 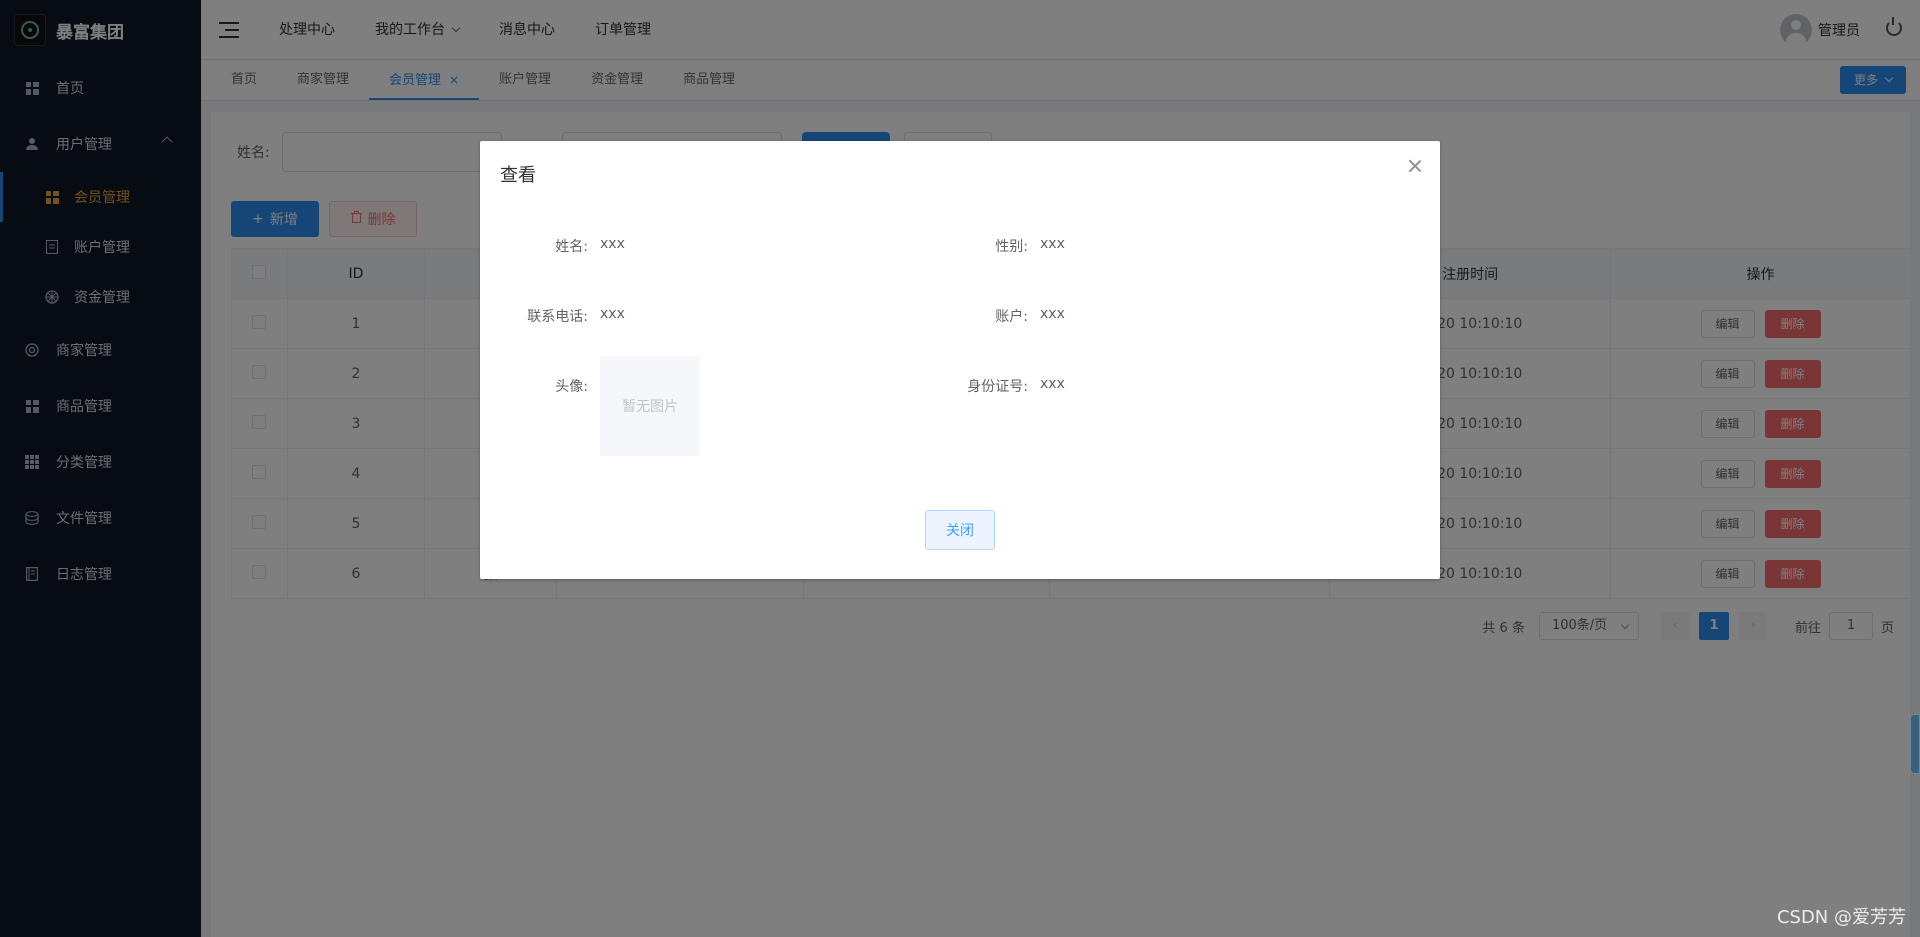 What do you see at coordinates (650, 406) in the screenshot?
I see `avatar-image-placeholder: 暂无图片` at bounding box center [650, 406].